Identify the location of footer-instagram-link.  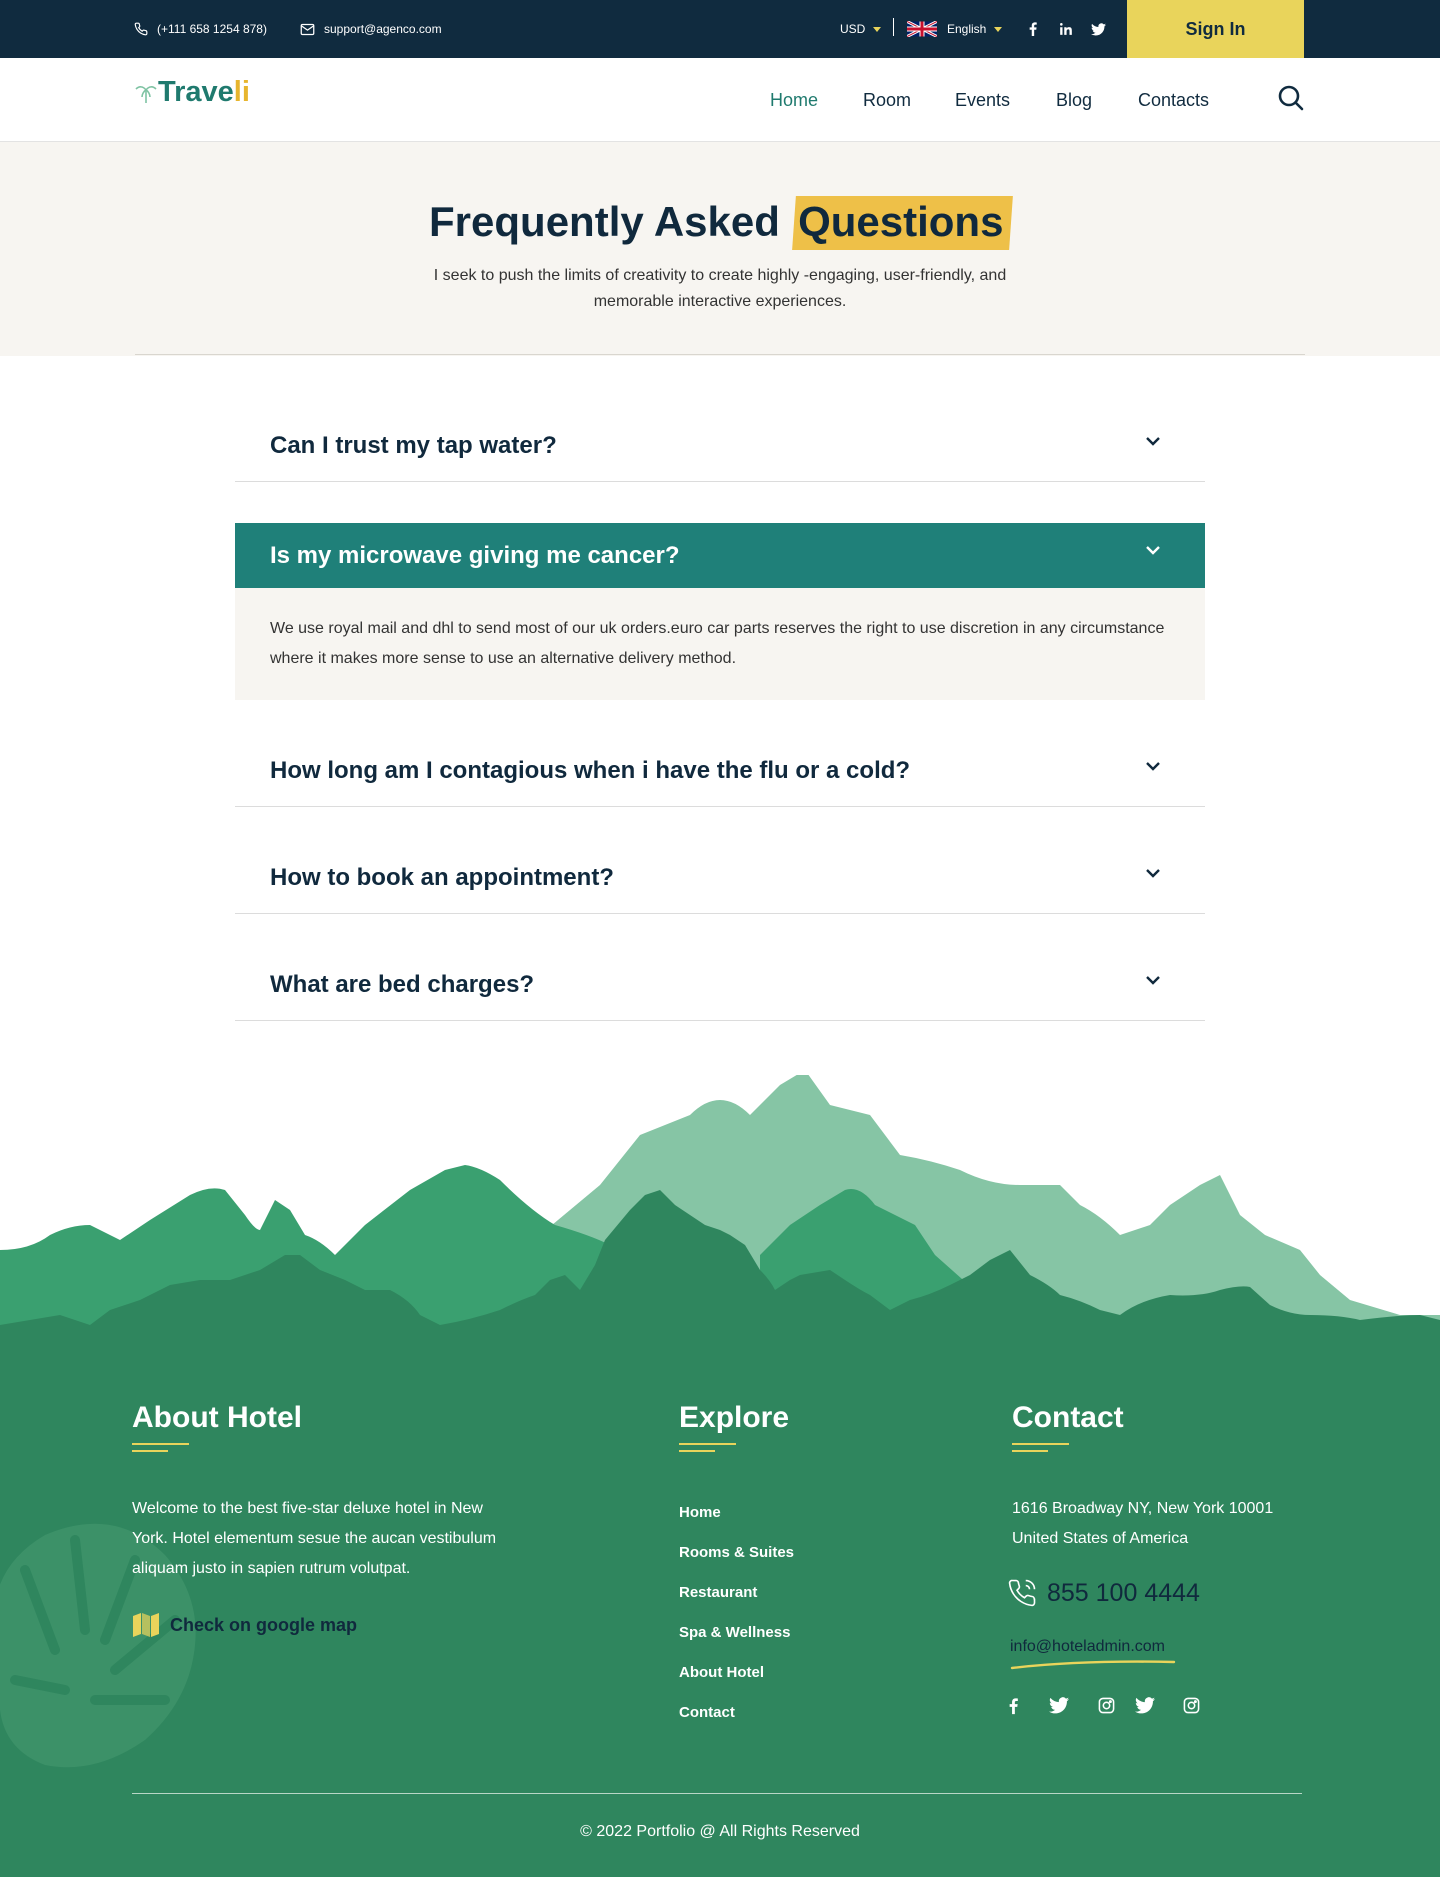
(1106, 1708).